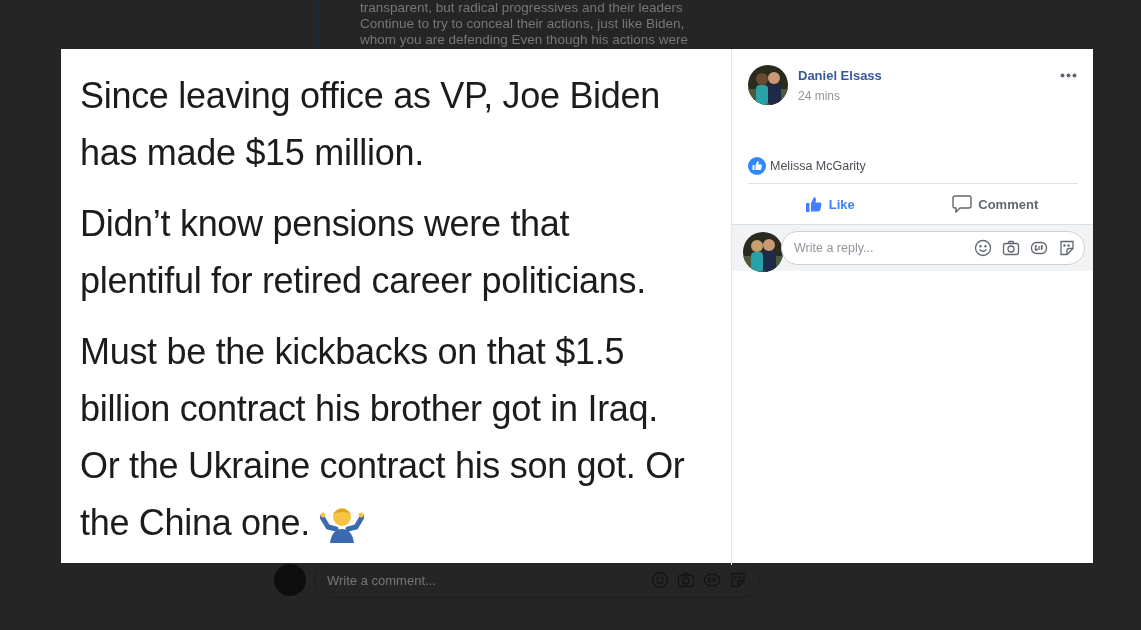 The height and width of the screenshot is (630, 1141). Describe the element at coordinates (1068, 75) in the screenshot. I see `more-icon` at that location.